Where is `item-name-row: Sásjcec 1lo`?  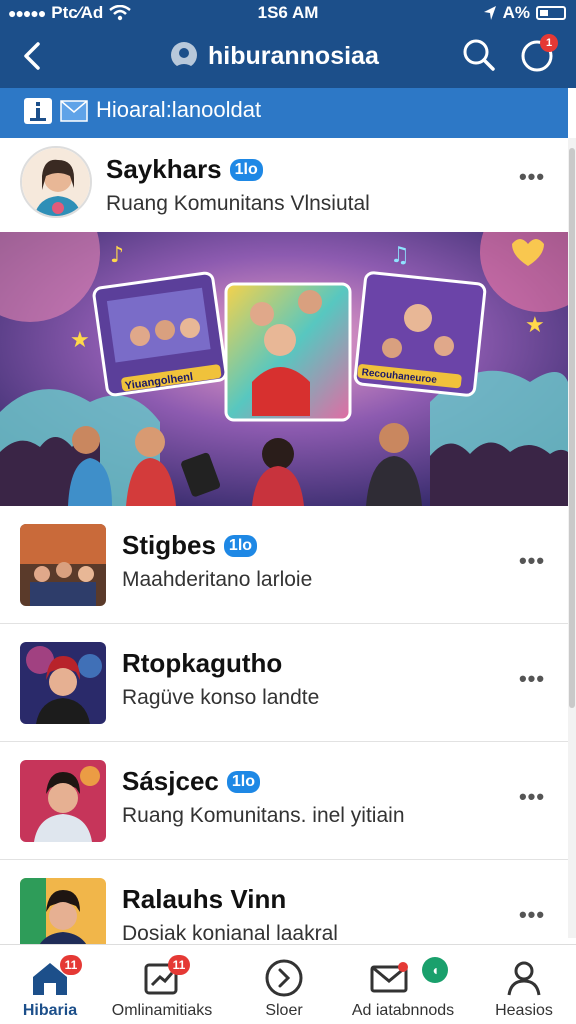 item-name-row: Sásjcec 1lo is located at coordinates (191, 781).